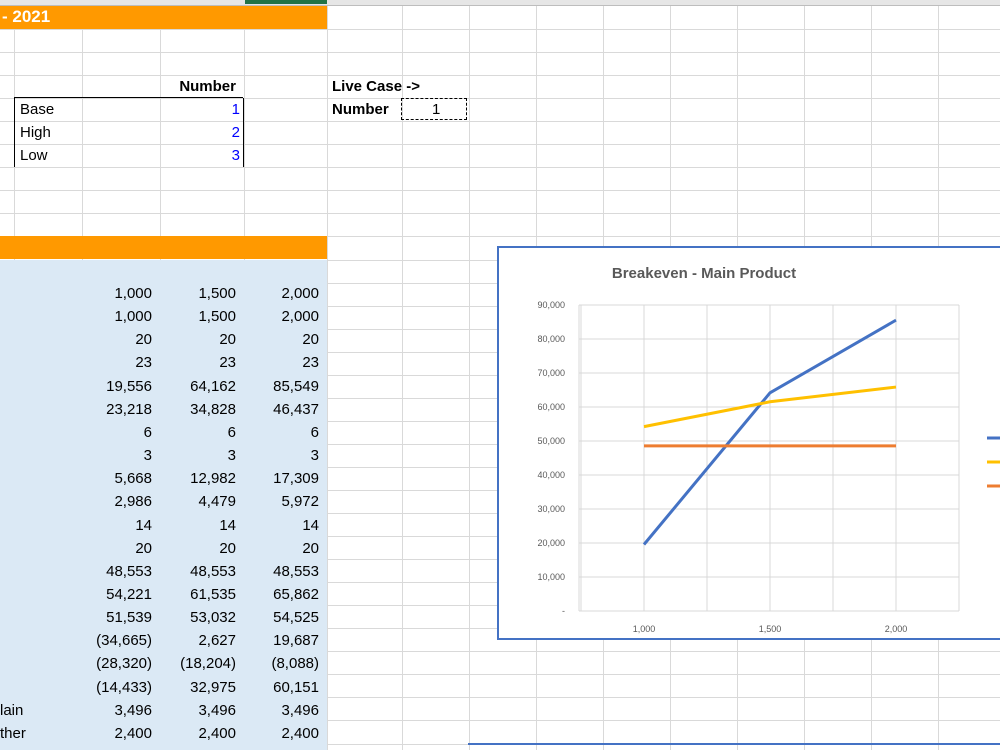 This screenshot has width=1000, height=750. Describe the element at coordinates (198, 501) in the screenshot. I see `cell-col2: 4,479` at that location.